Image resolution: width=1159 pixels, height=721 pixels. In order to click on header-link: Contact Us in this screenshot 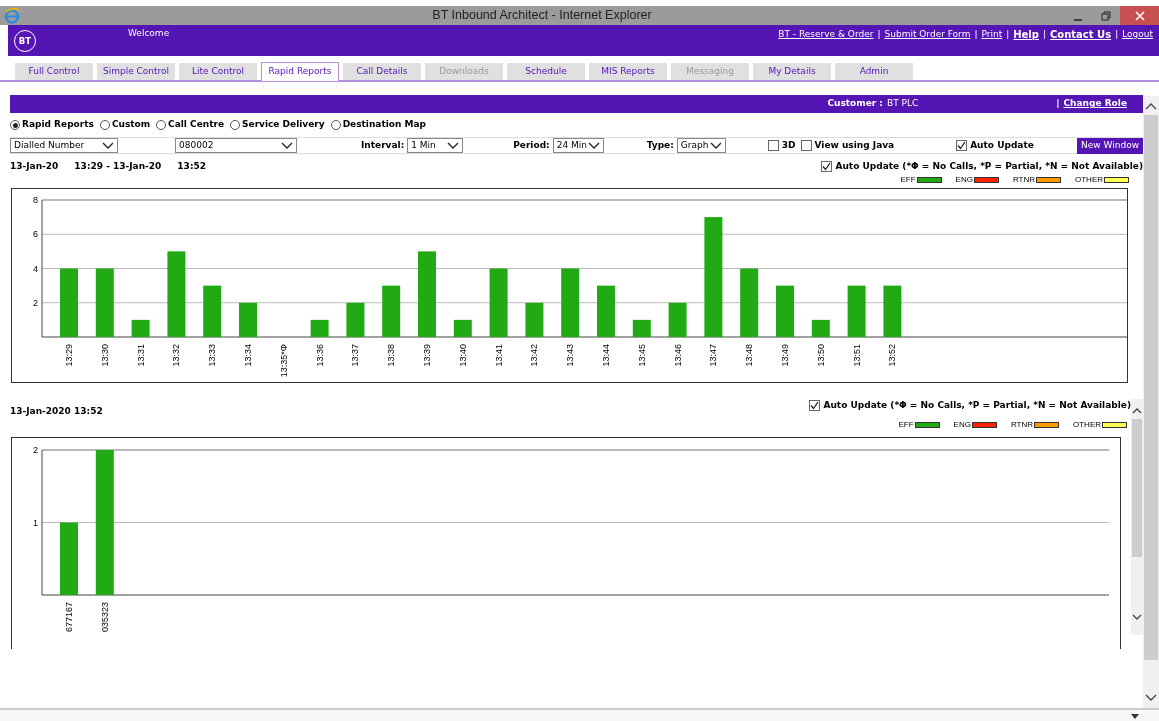, I will do `click(1081, 34)`.